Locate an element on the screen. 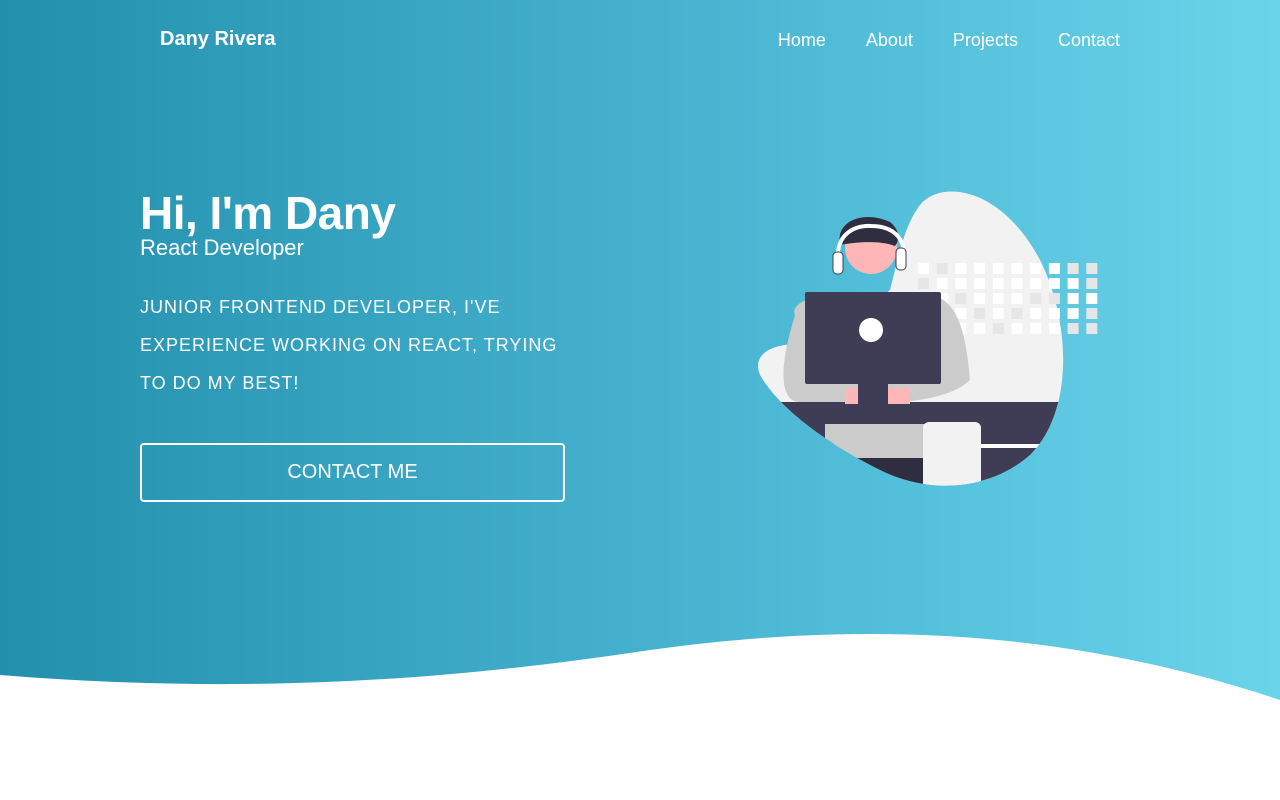  nav-contact: Contact is located at coordinates (1089, 40).